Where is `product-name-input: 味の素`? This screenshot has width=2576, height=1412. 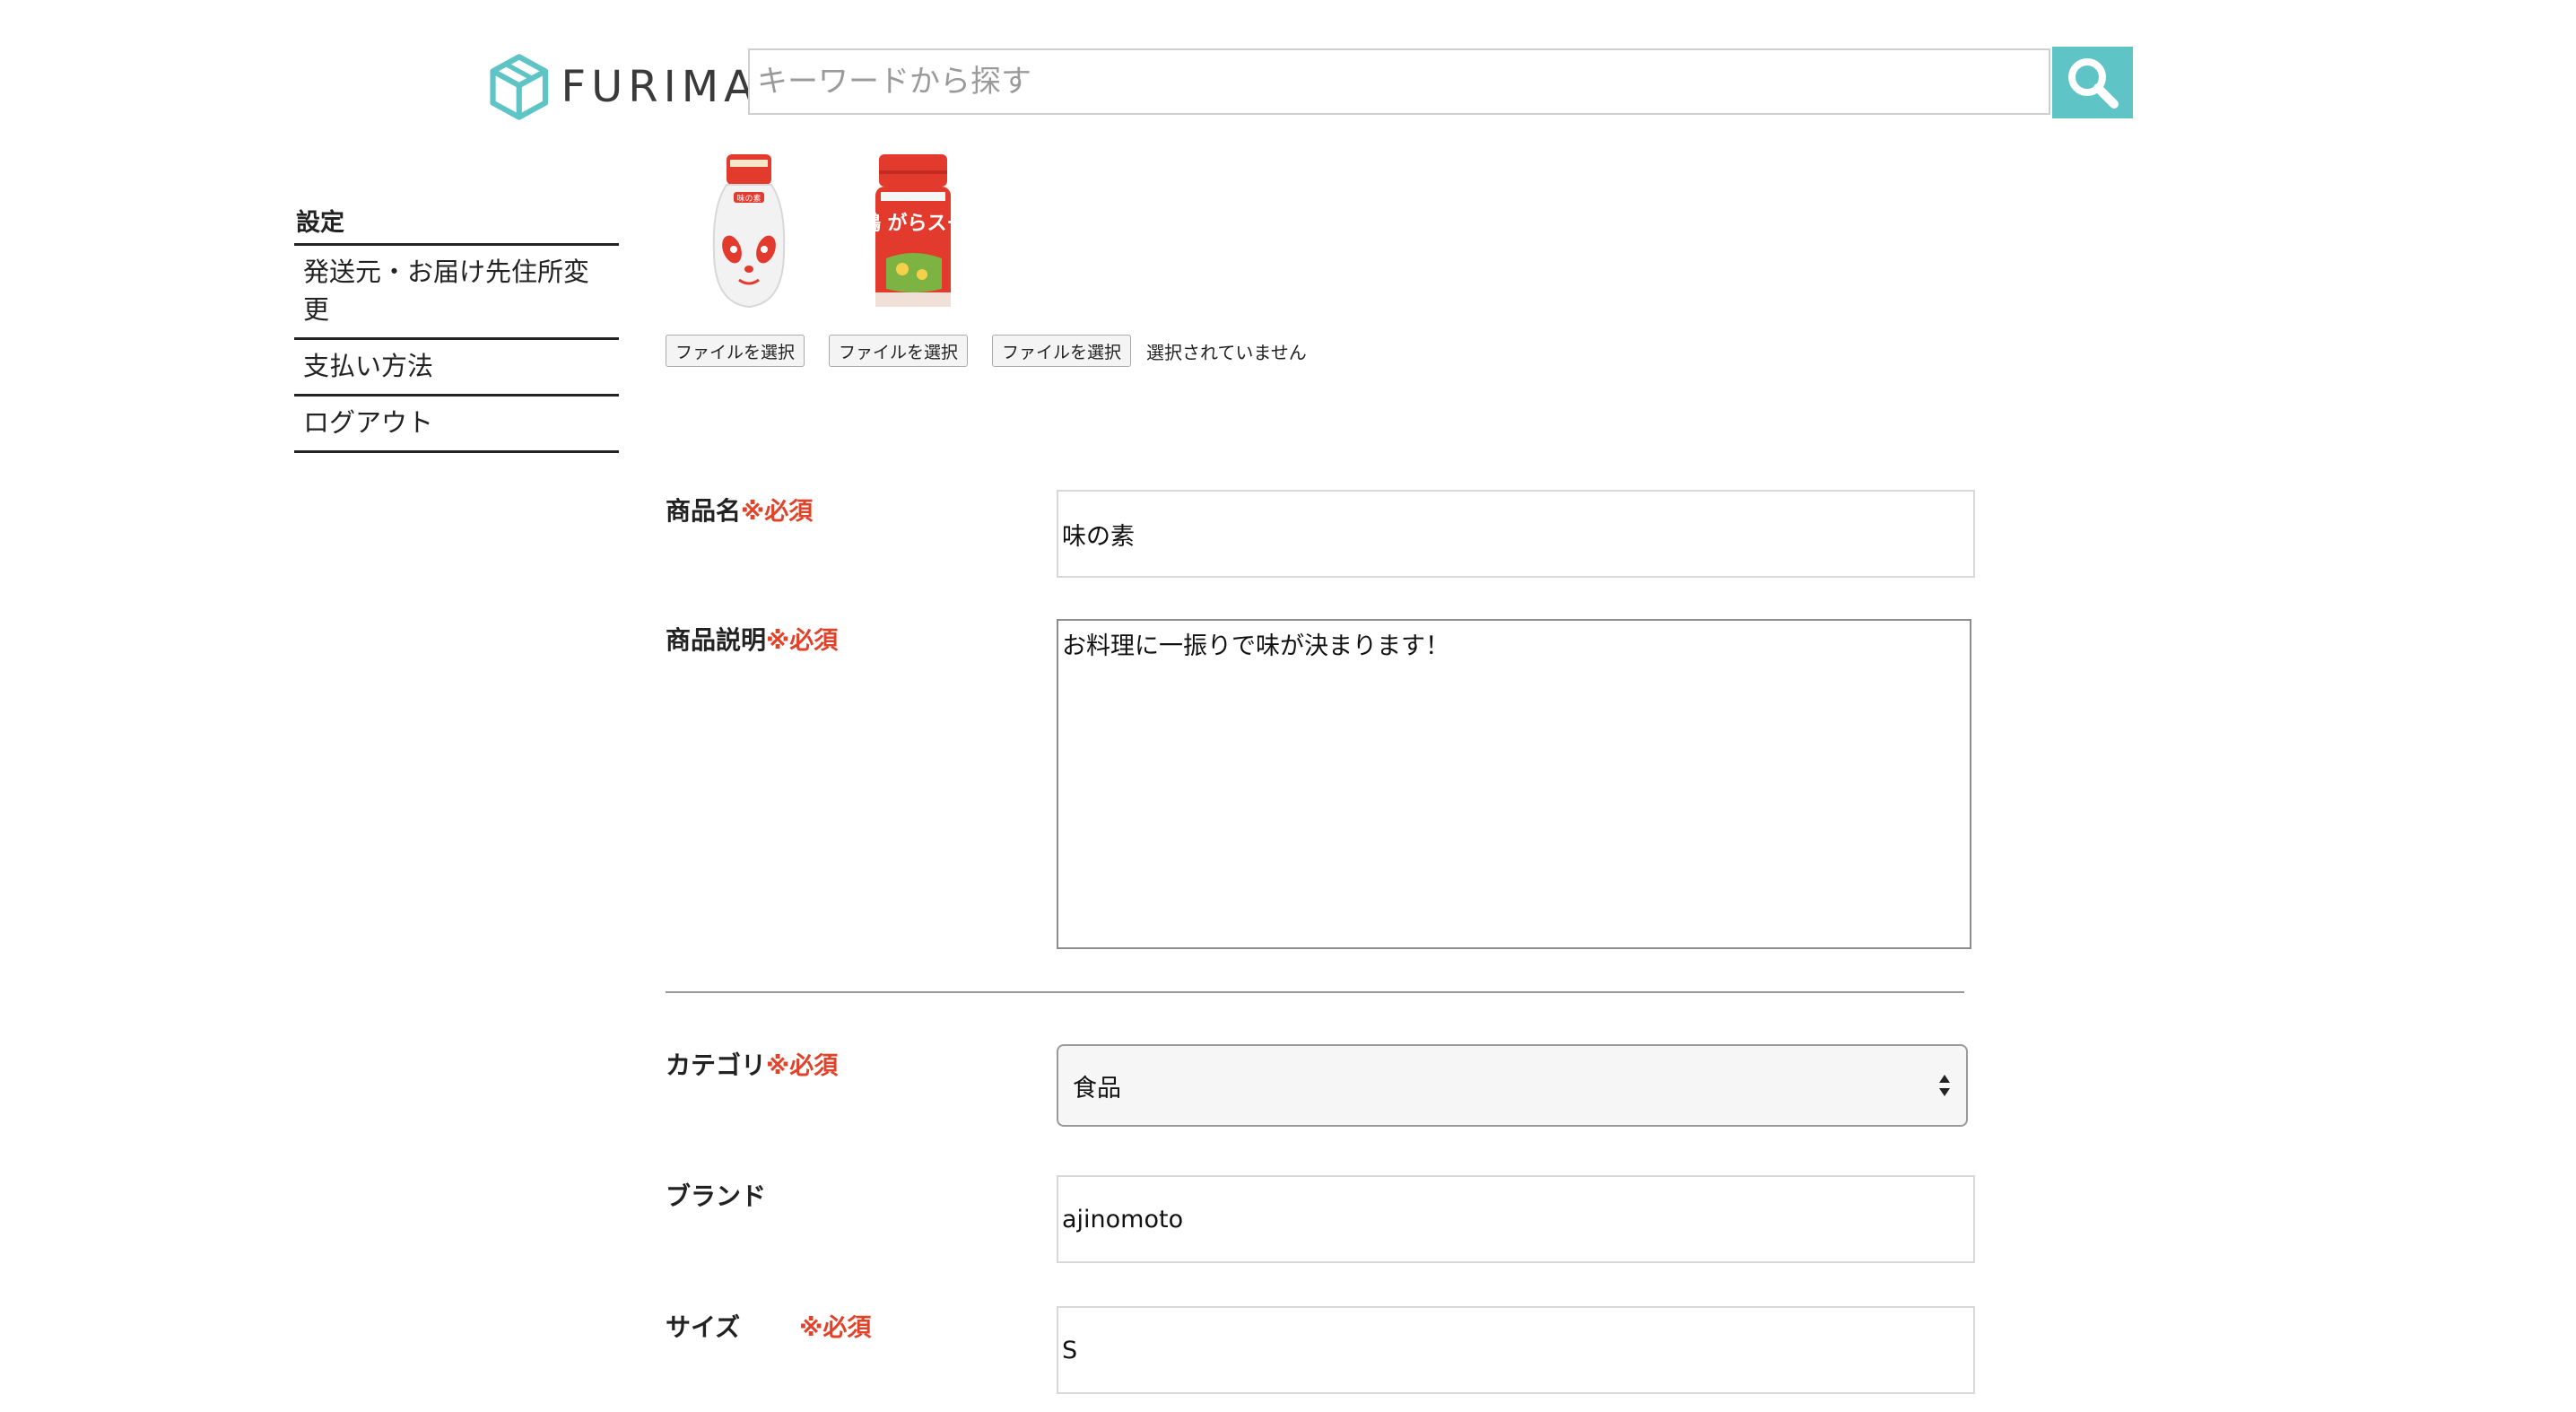
product-name-input: 味の素 is located at coordinates (1516, 534).